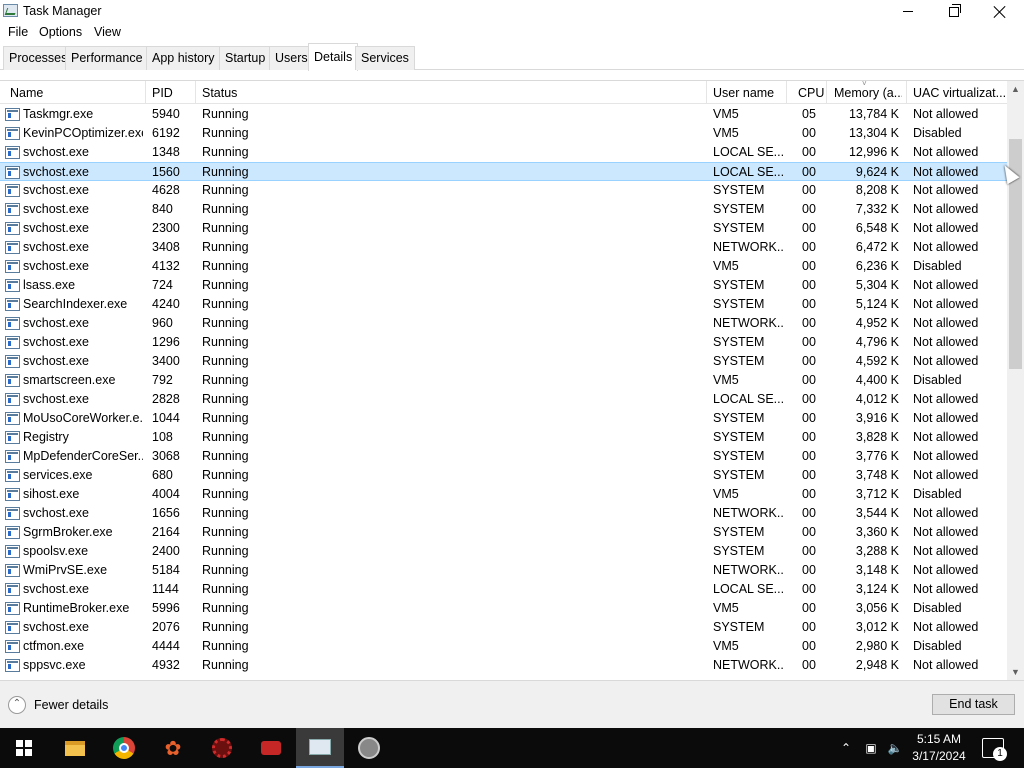  I want to click on clock-date: 3/17/2024, so click(939, 756).